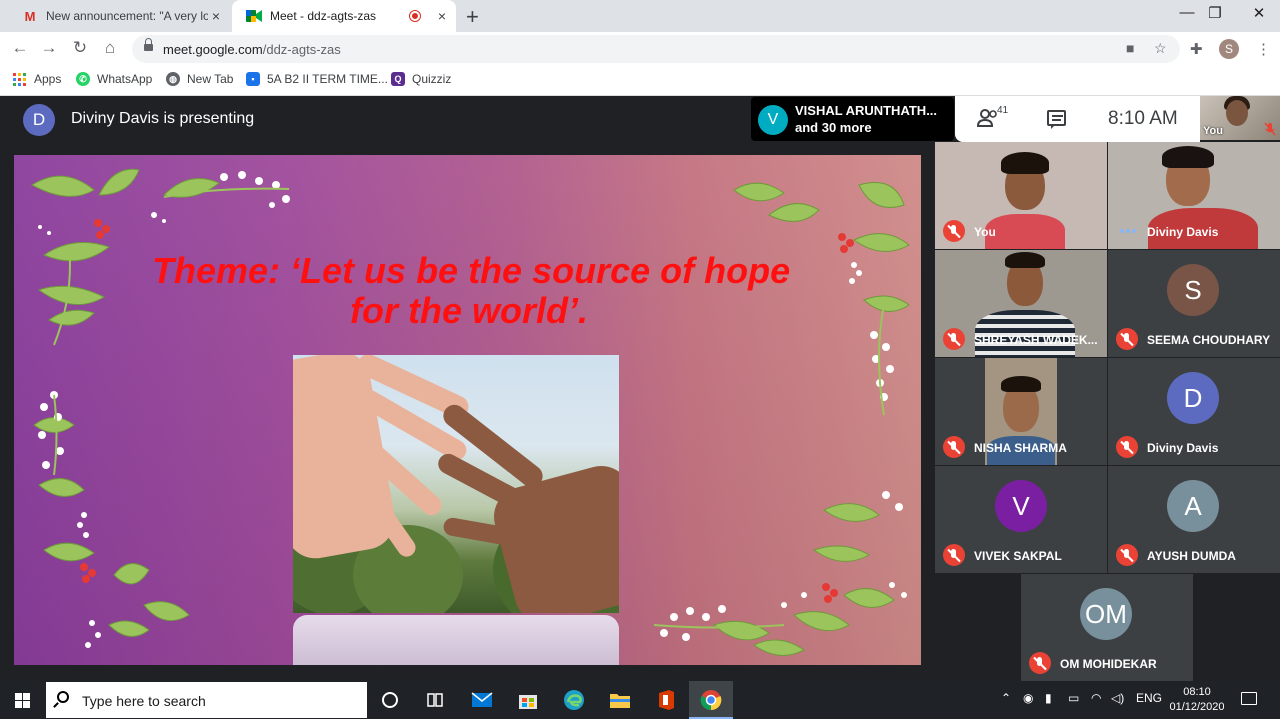 This screenshot has width=1280, height=719. What do you see at coordinates (1193, 290) in the screenshot?
I see `participant-avatar: S` at bounding box center [1193, 290].